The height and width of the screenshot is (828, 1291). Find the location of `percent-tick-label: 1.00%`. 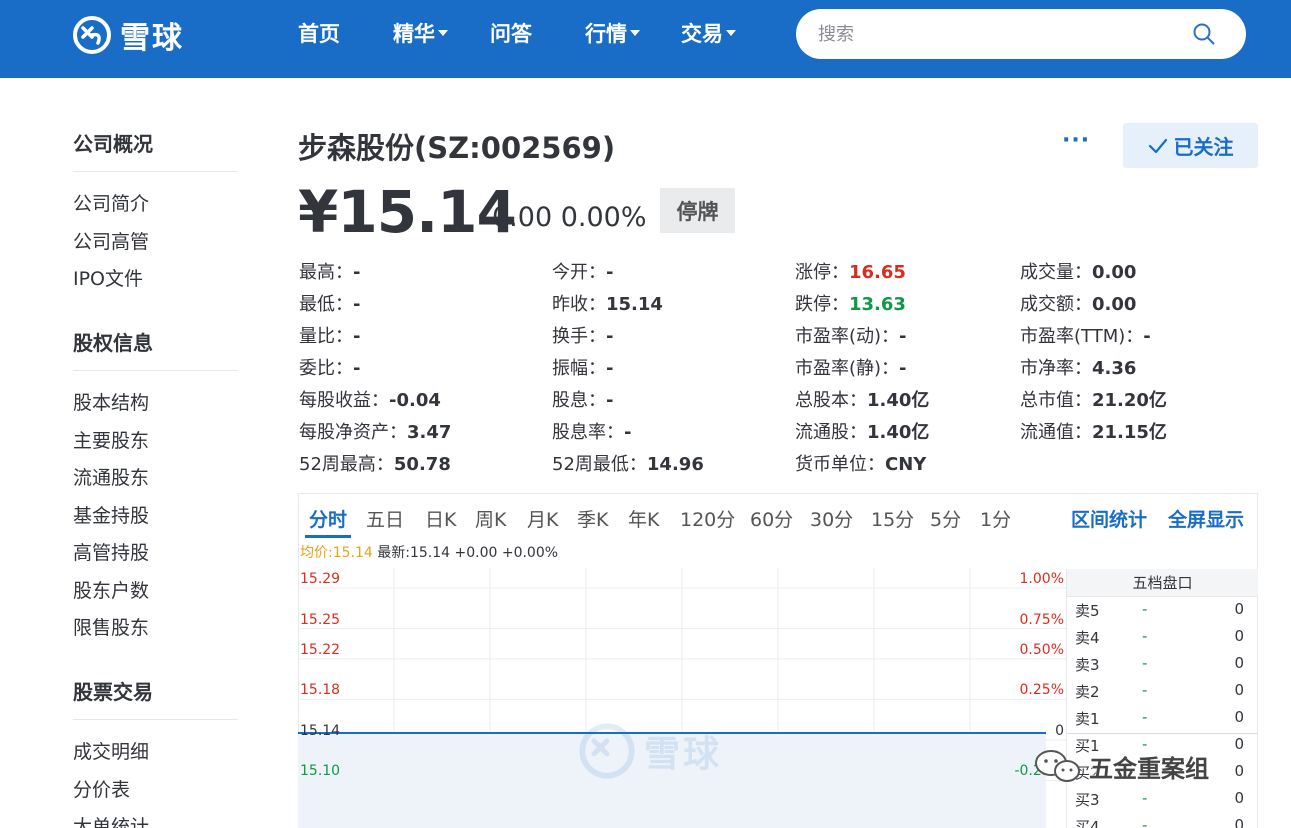

percent-tick-label: 1.00% is located at coordinates (1041, 579).